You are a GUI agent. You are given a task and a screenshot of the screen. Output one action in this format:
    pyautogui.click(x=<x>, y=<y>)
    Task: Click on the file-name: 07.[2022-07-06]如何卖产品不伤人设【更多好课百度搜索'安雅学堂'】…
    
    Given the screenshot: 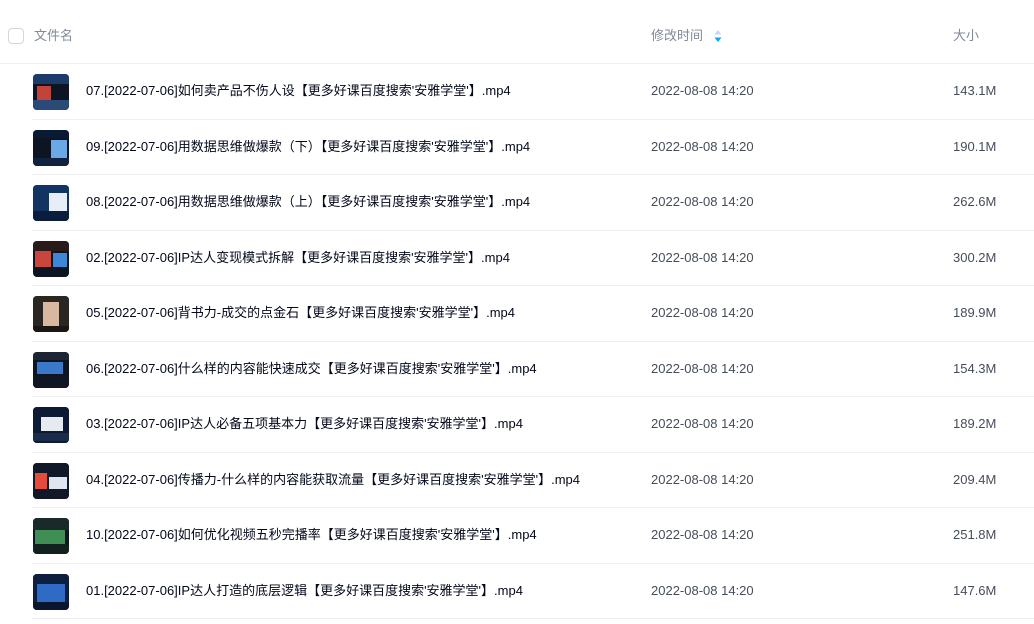 What is the action you would take?
    pyautogui.click(x=298, y=91)
    